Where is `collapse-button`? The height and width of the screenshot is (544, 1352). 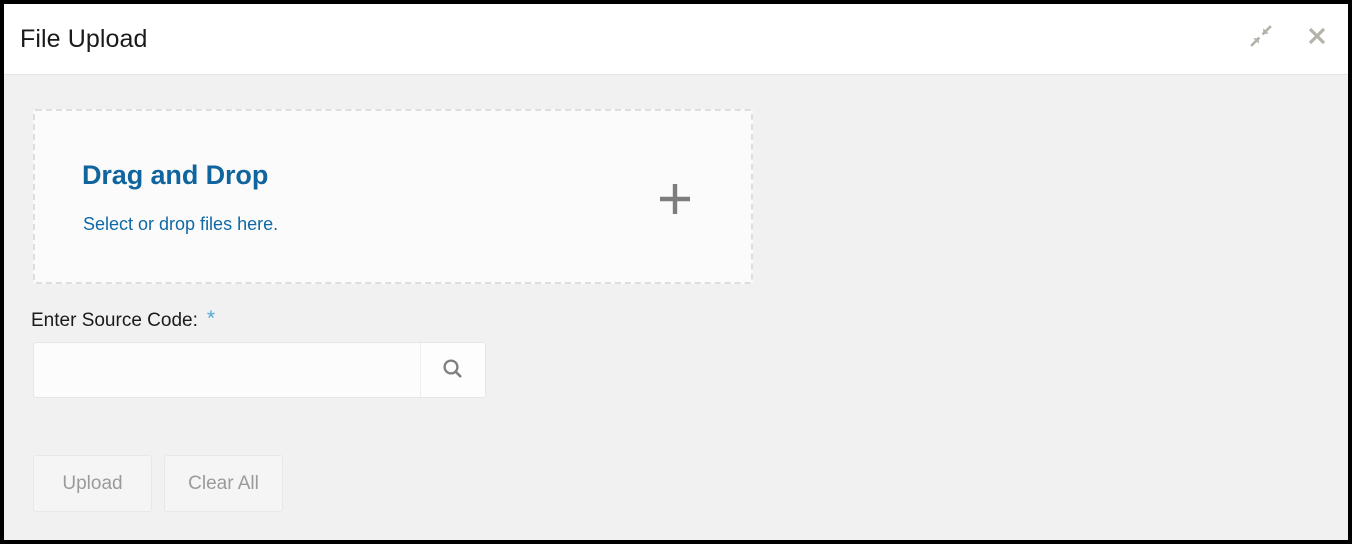
collapse-button is located at coordinates (1261, 37).